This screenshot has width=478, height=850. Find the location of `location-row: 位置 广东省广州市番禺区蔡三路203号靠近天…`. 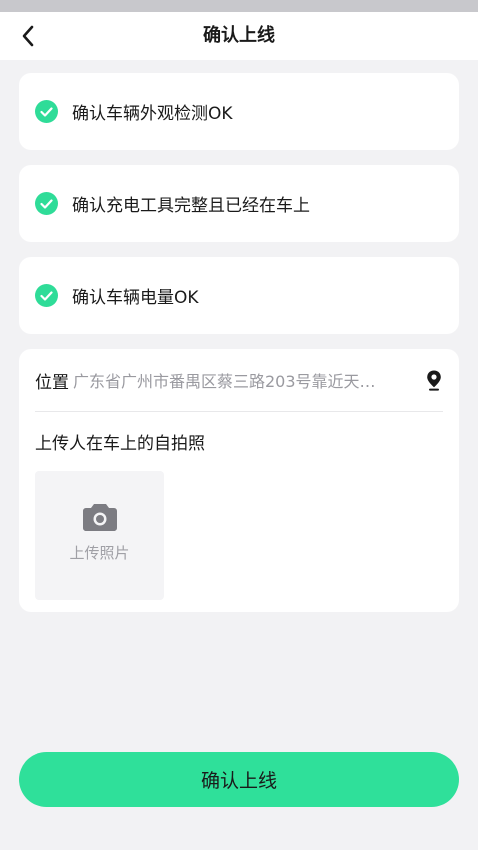

location-row: 位置 广东省广州市番禺区蔡三路203号靠近天… is located at coordinates (239, 380).